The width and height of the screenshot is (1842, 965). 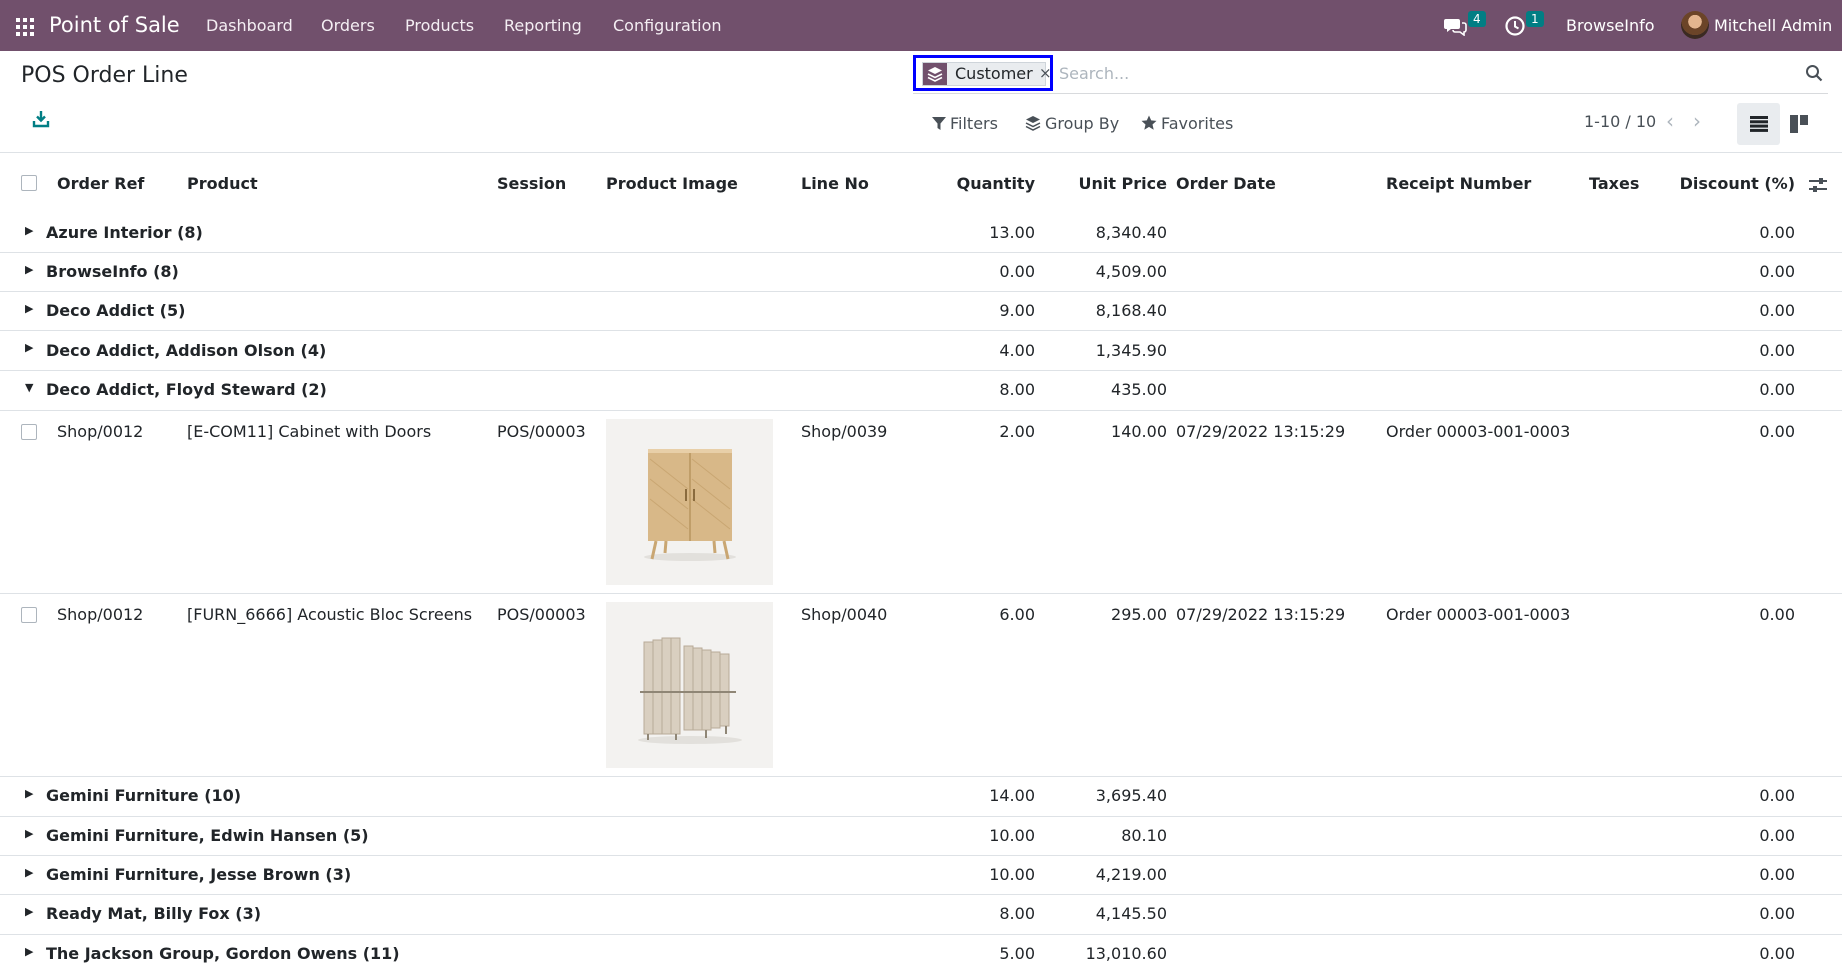 What do you see at coordinates (1012, 795) in the screenshot?
I see `group-quantity: 14.00` at bounding box center [1012, 795].